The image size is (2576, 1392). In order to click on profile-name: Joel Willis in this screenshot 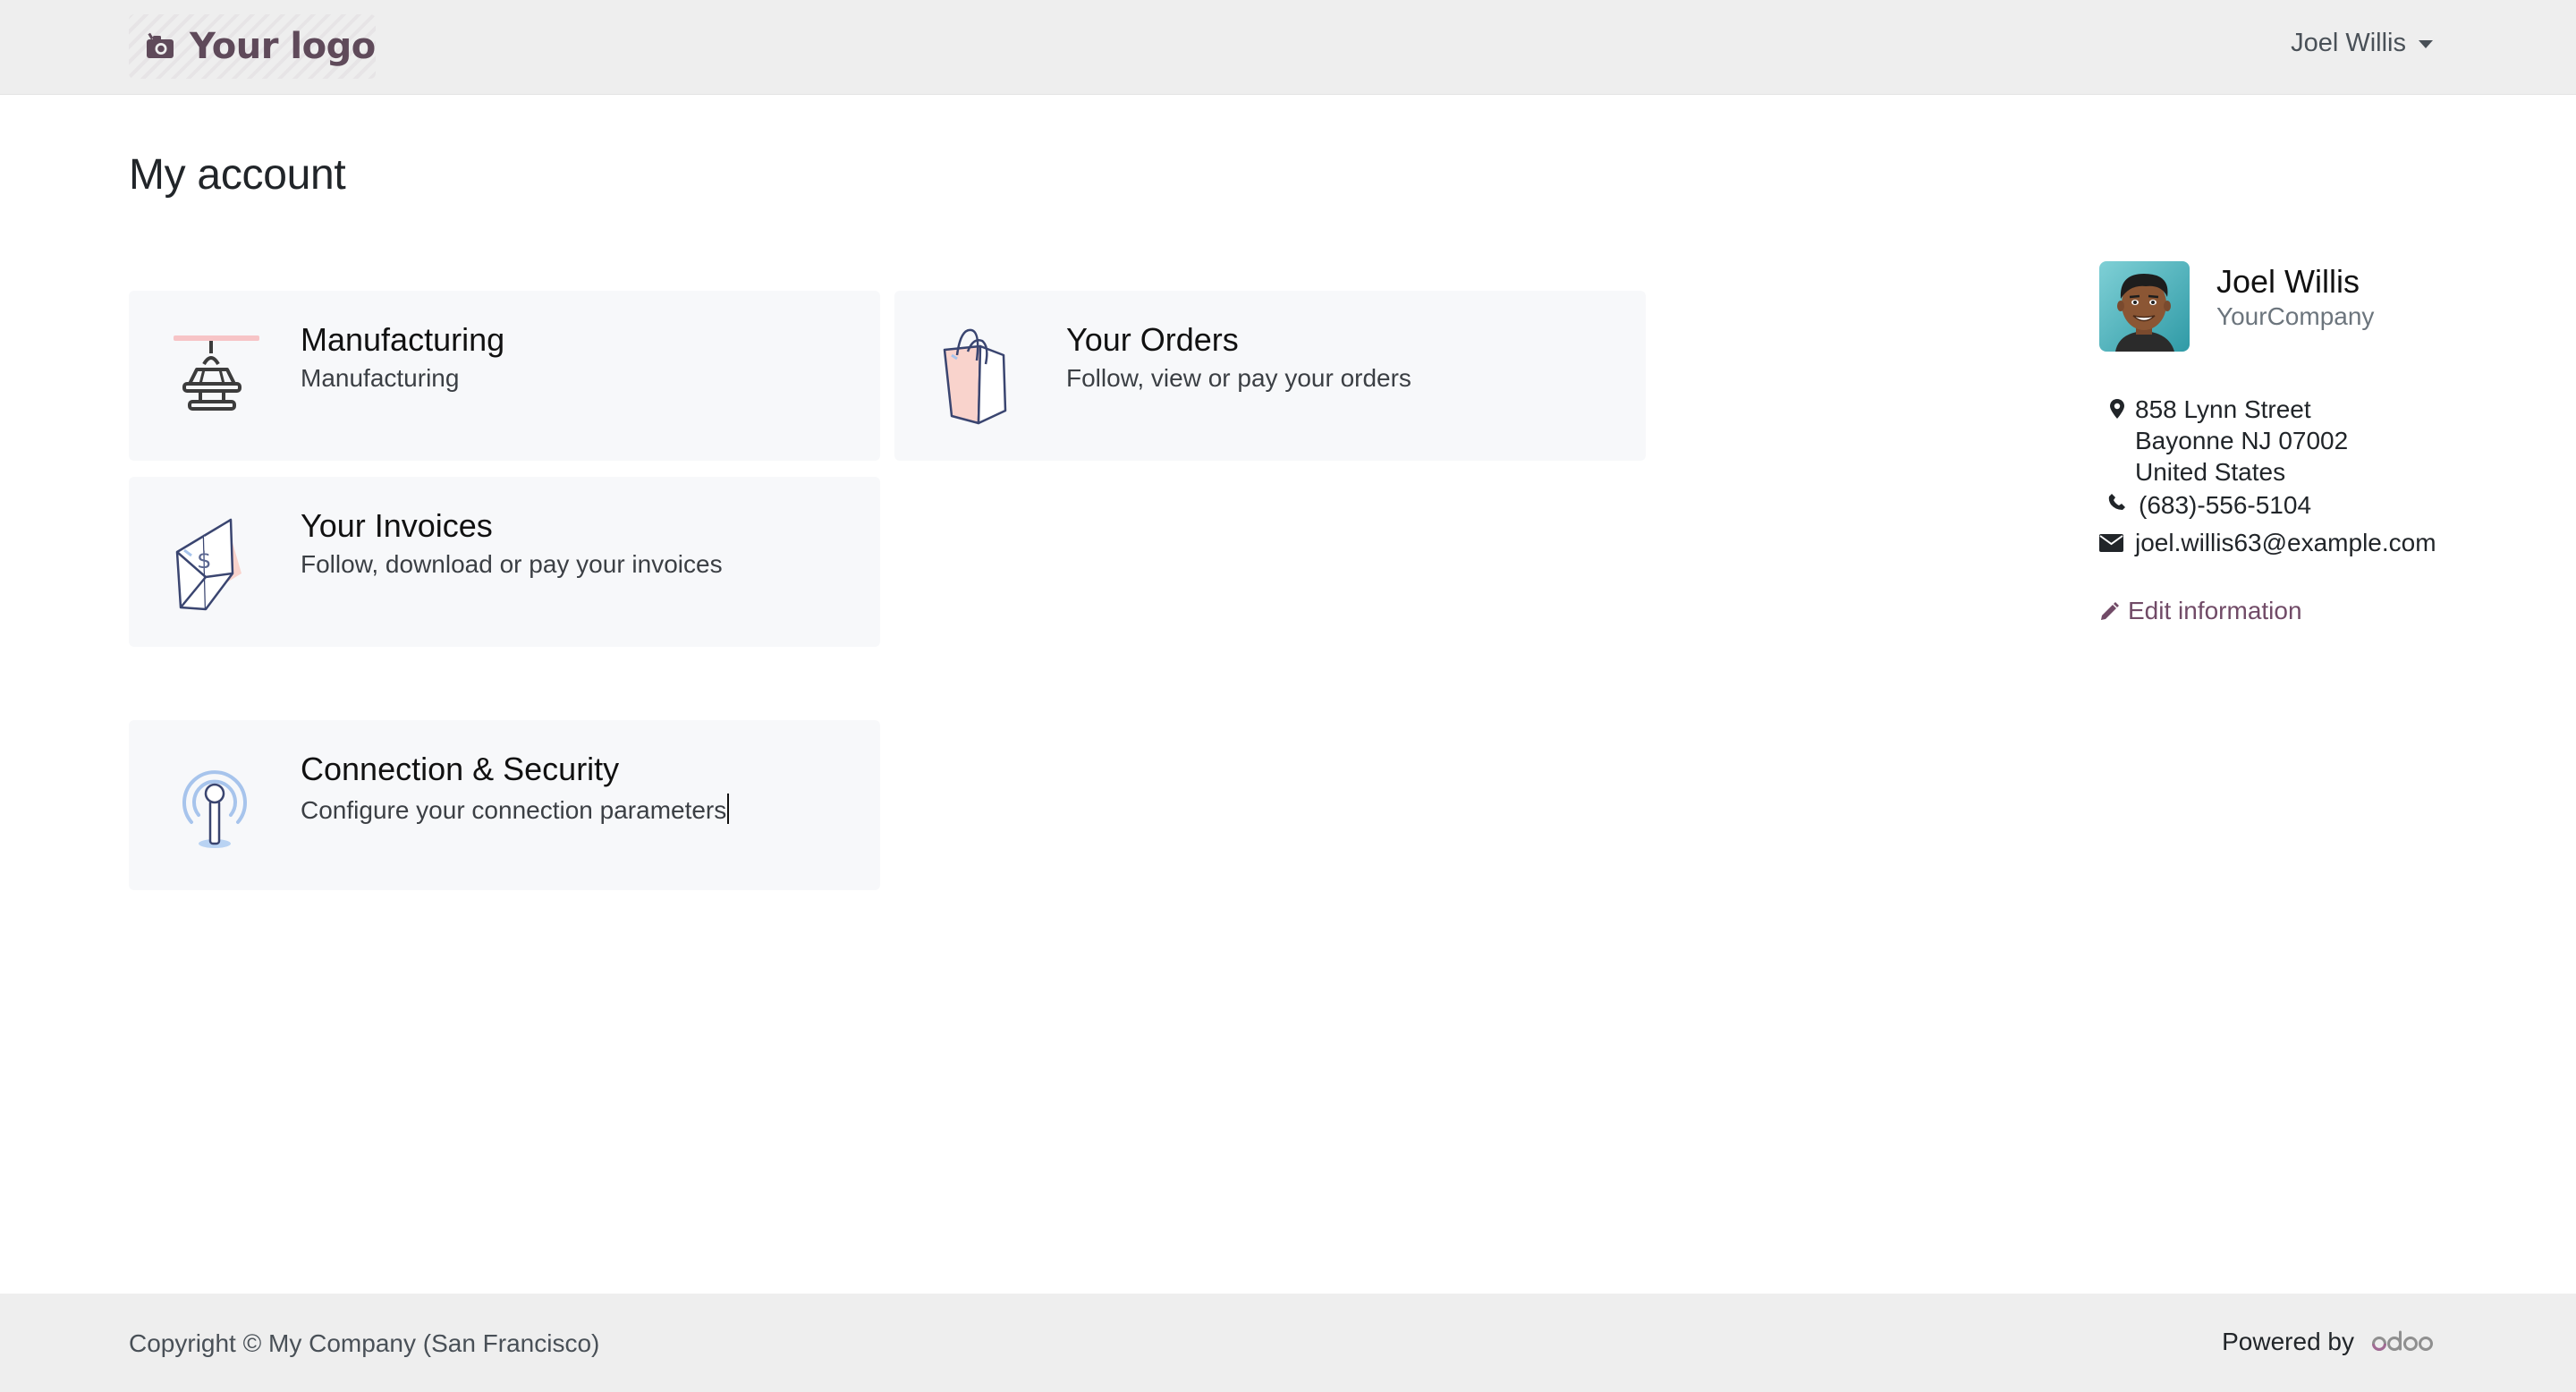, I will do `click(2288, 281)`.